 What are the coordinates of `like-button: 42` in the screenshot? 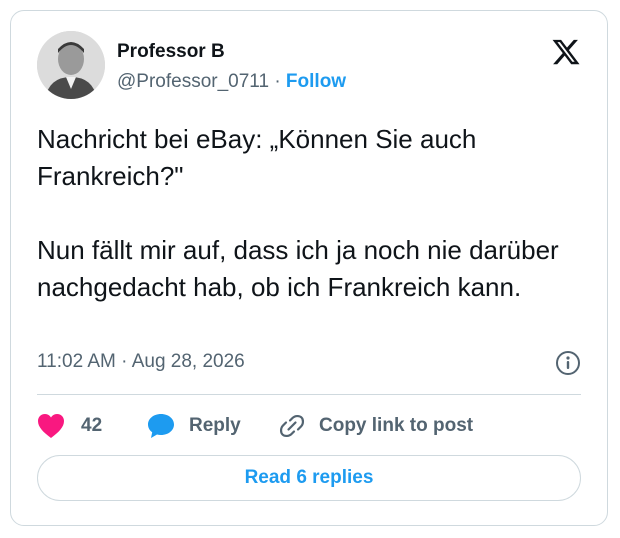 It's located at (69, 426).